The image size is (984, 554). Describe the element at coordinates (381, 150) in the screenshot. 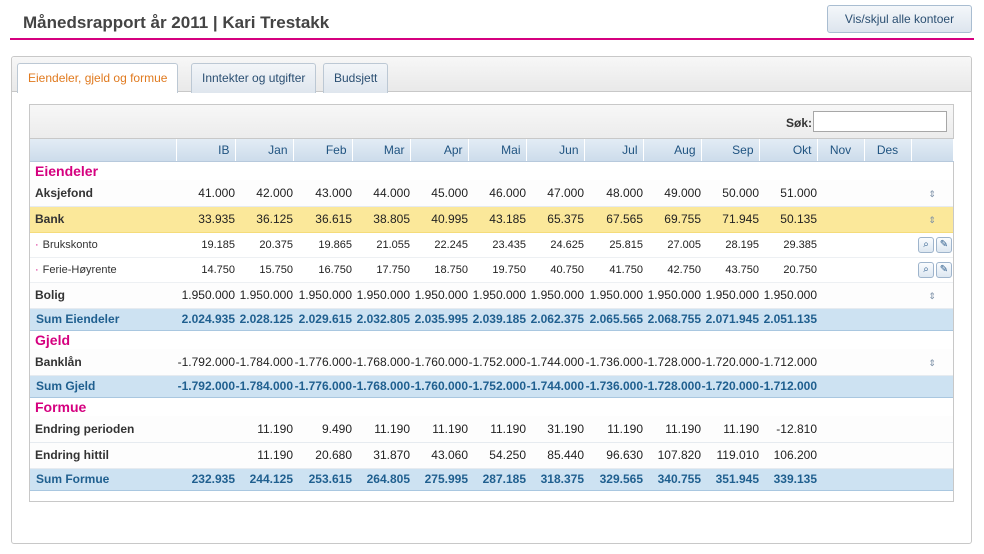

I see `col-header-mar: Mar` at that location.